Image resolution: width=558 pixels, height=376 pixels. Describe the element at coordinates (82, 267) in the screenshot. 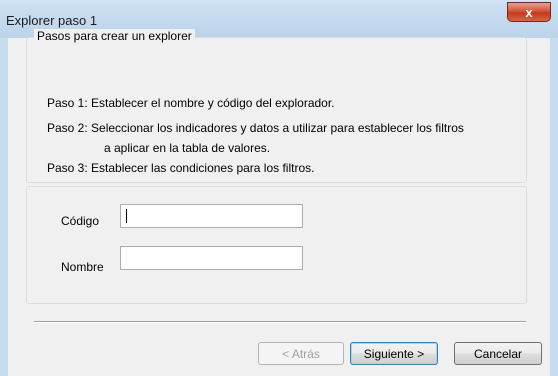

I see `nombre-label: Nombre` at that location.